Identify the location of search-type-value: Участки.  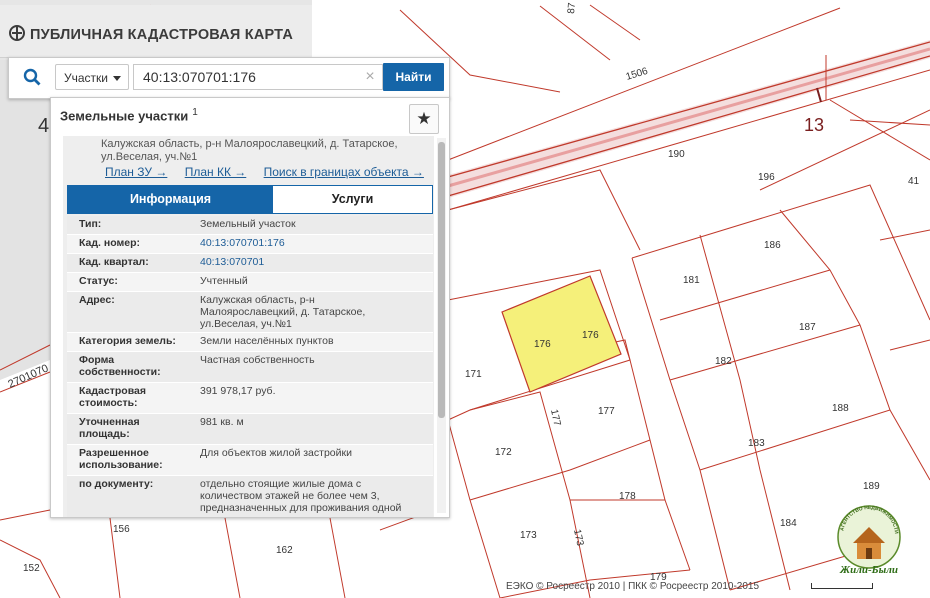
(86, 78).